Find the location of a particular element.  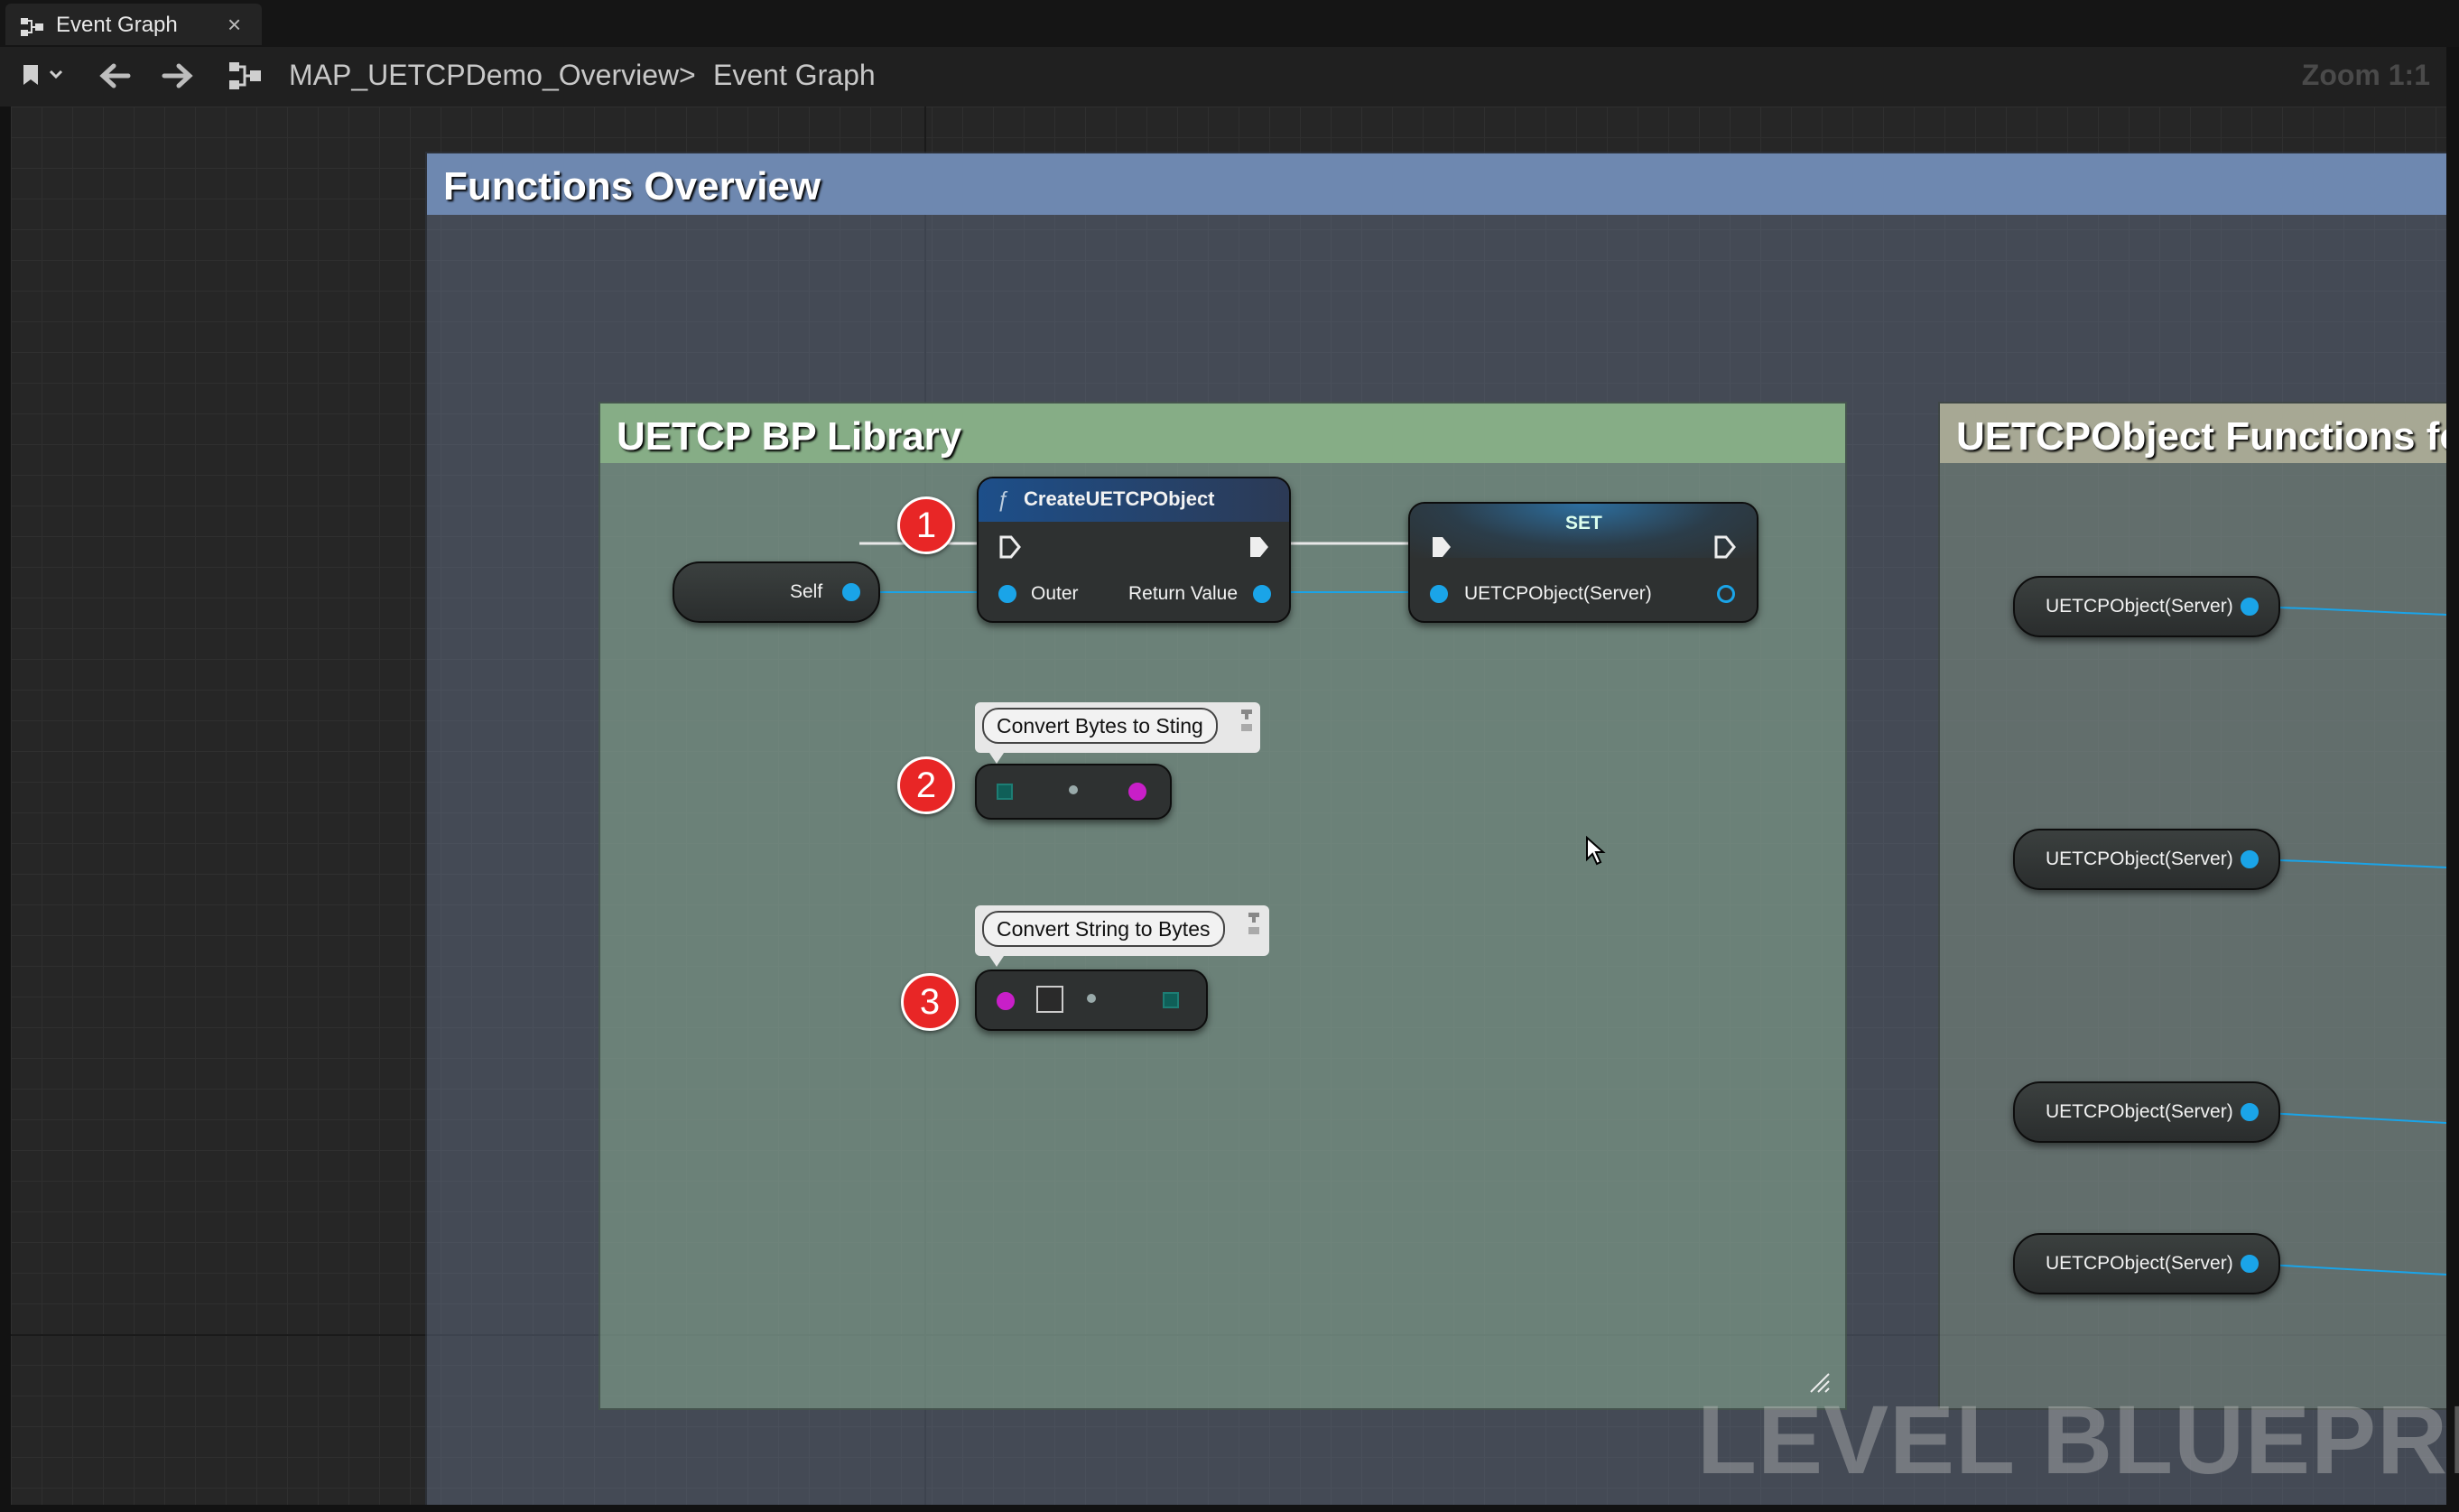

left-border is located at coordinates (5, 809).